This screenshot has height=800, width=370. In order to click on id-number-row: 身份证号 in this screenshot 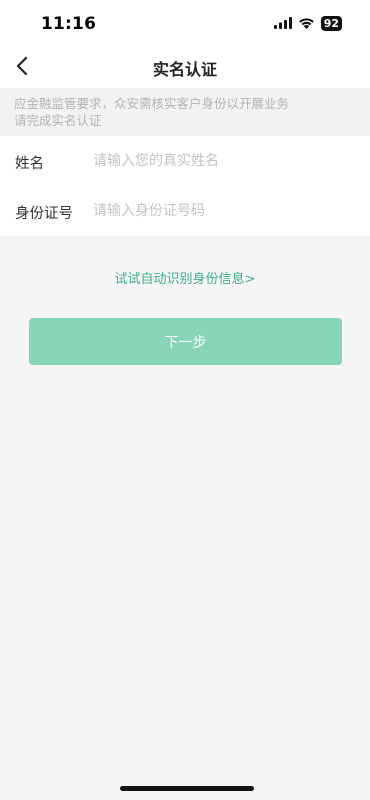, I will do `click(185, 211)`.